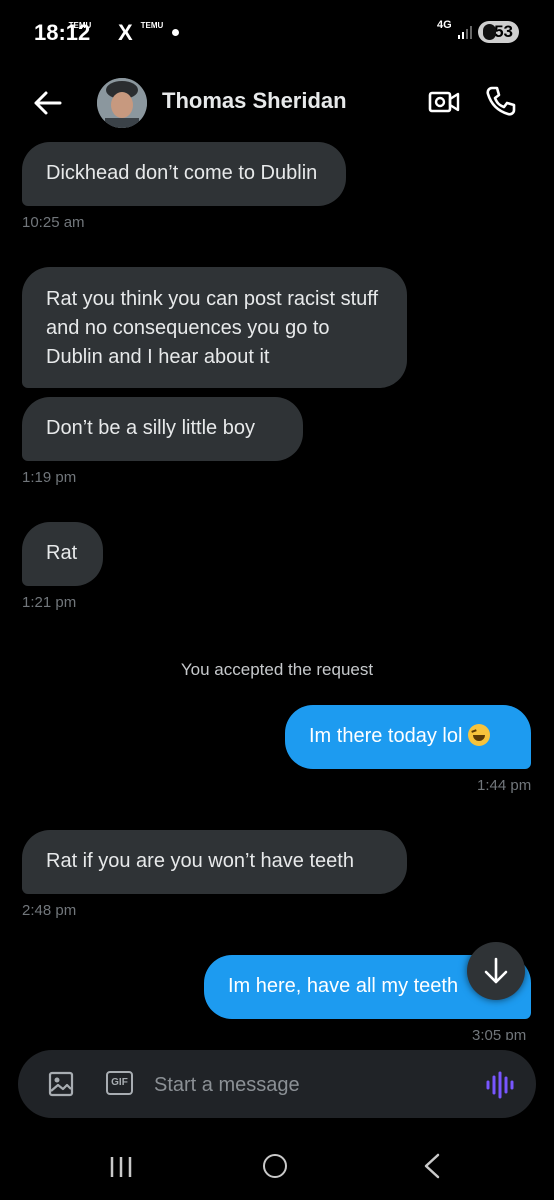 The width and height of the screenshot is (554, 1200). What do you see at coordinates (80, 25) in the screenshot?
I see `temu-notification-icon: TEMU` at bounding box center [80, 25].